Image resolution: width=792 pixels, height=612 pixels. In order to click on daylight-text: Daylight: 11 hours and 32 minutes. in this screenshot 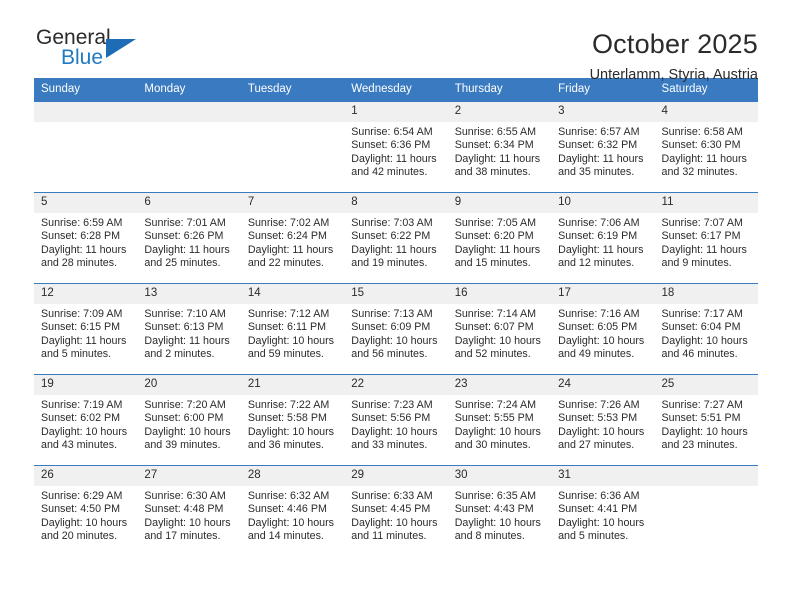, I will do `click(704, 165)`.